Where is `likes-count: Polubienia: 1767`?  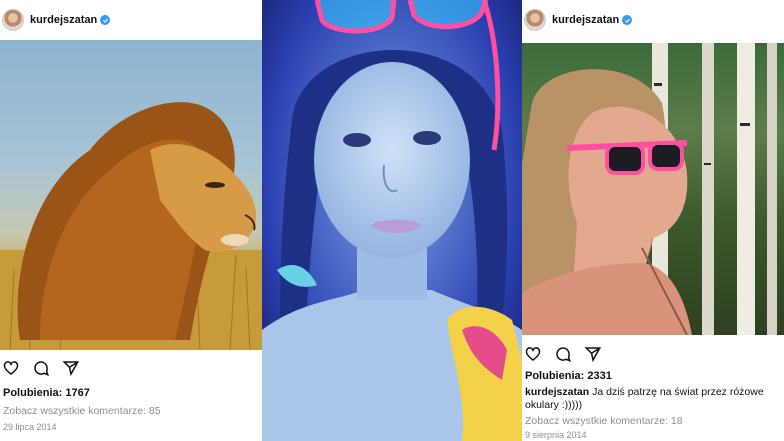
likes-count: Polubienia: 1767 is located at coordinates (46, 393).